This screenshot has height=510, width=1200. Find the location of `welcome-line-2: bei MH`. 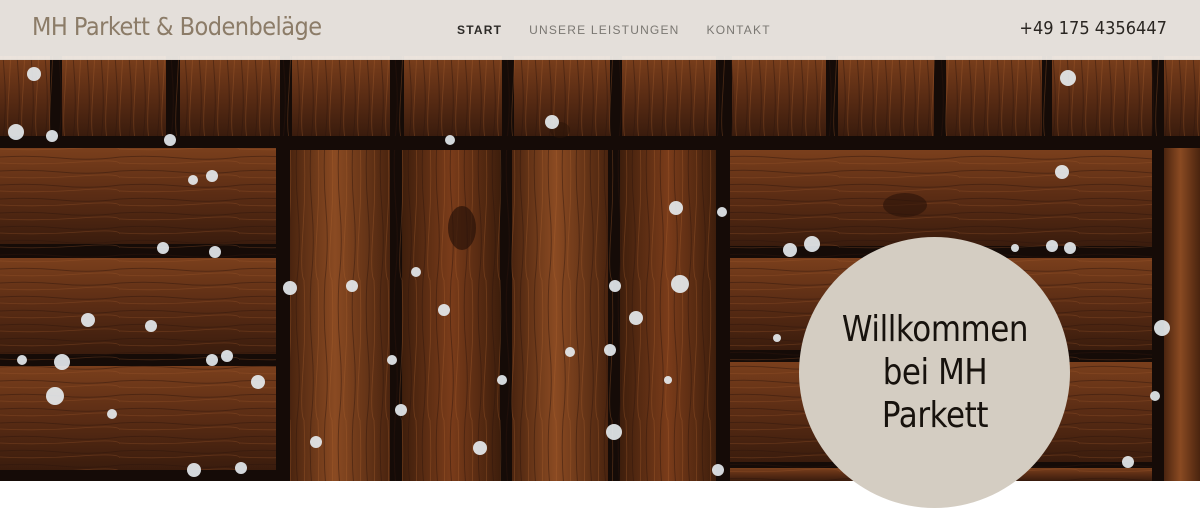

welcome-line-2: bei MH is located at coordinates (934, 372).